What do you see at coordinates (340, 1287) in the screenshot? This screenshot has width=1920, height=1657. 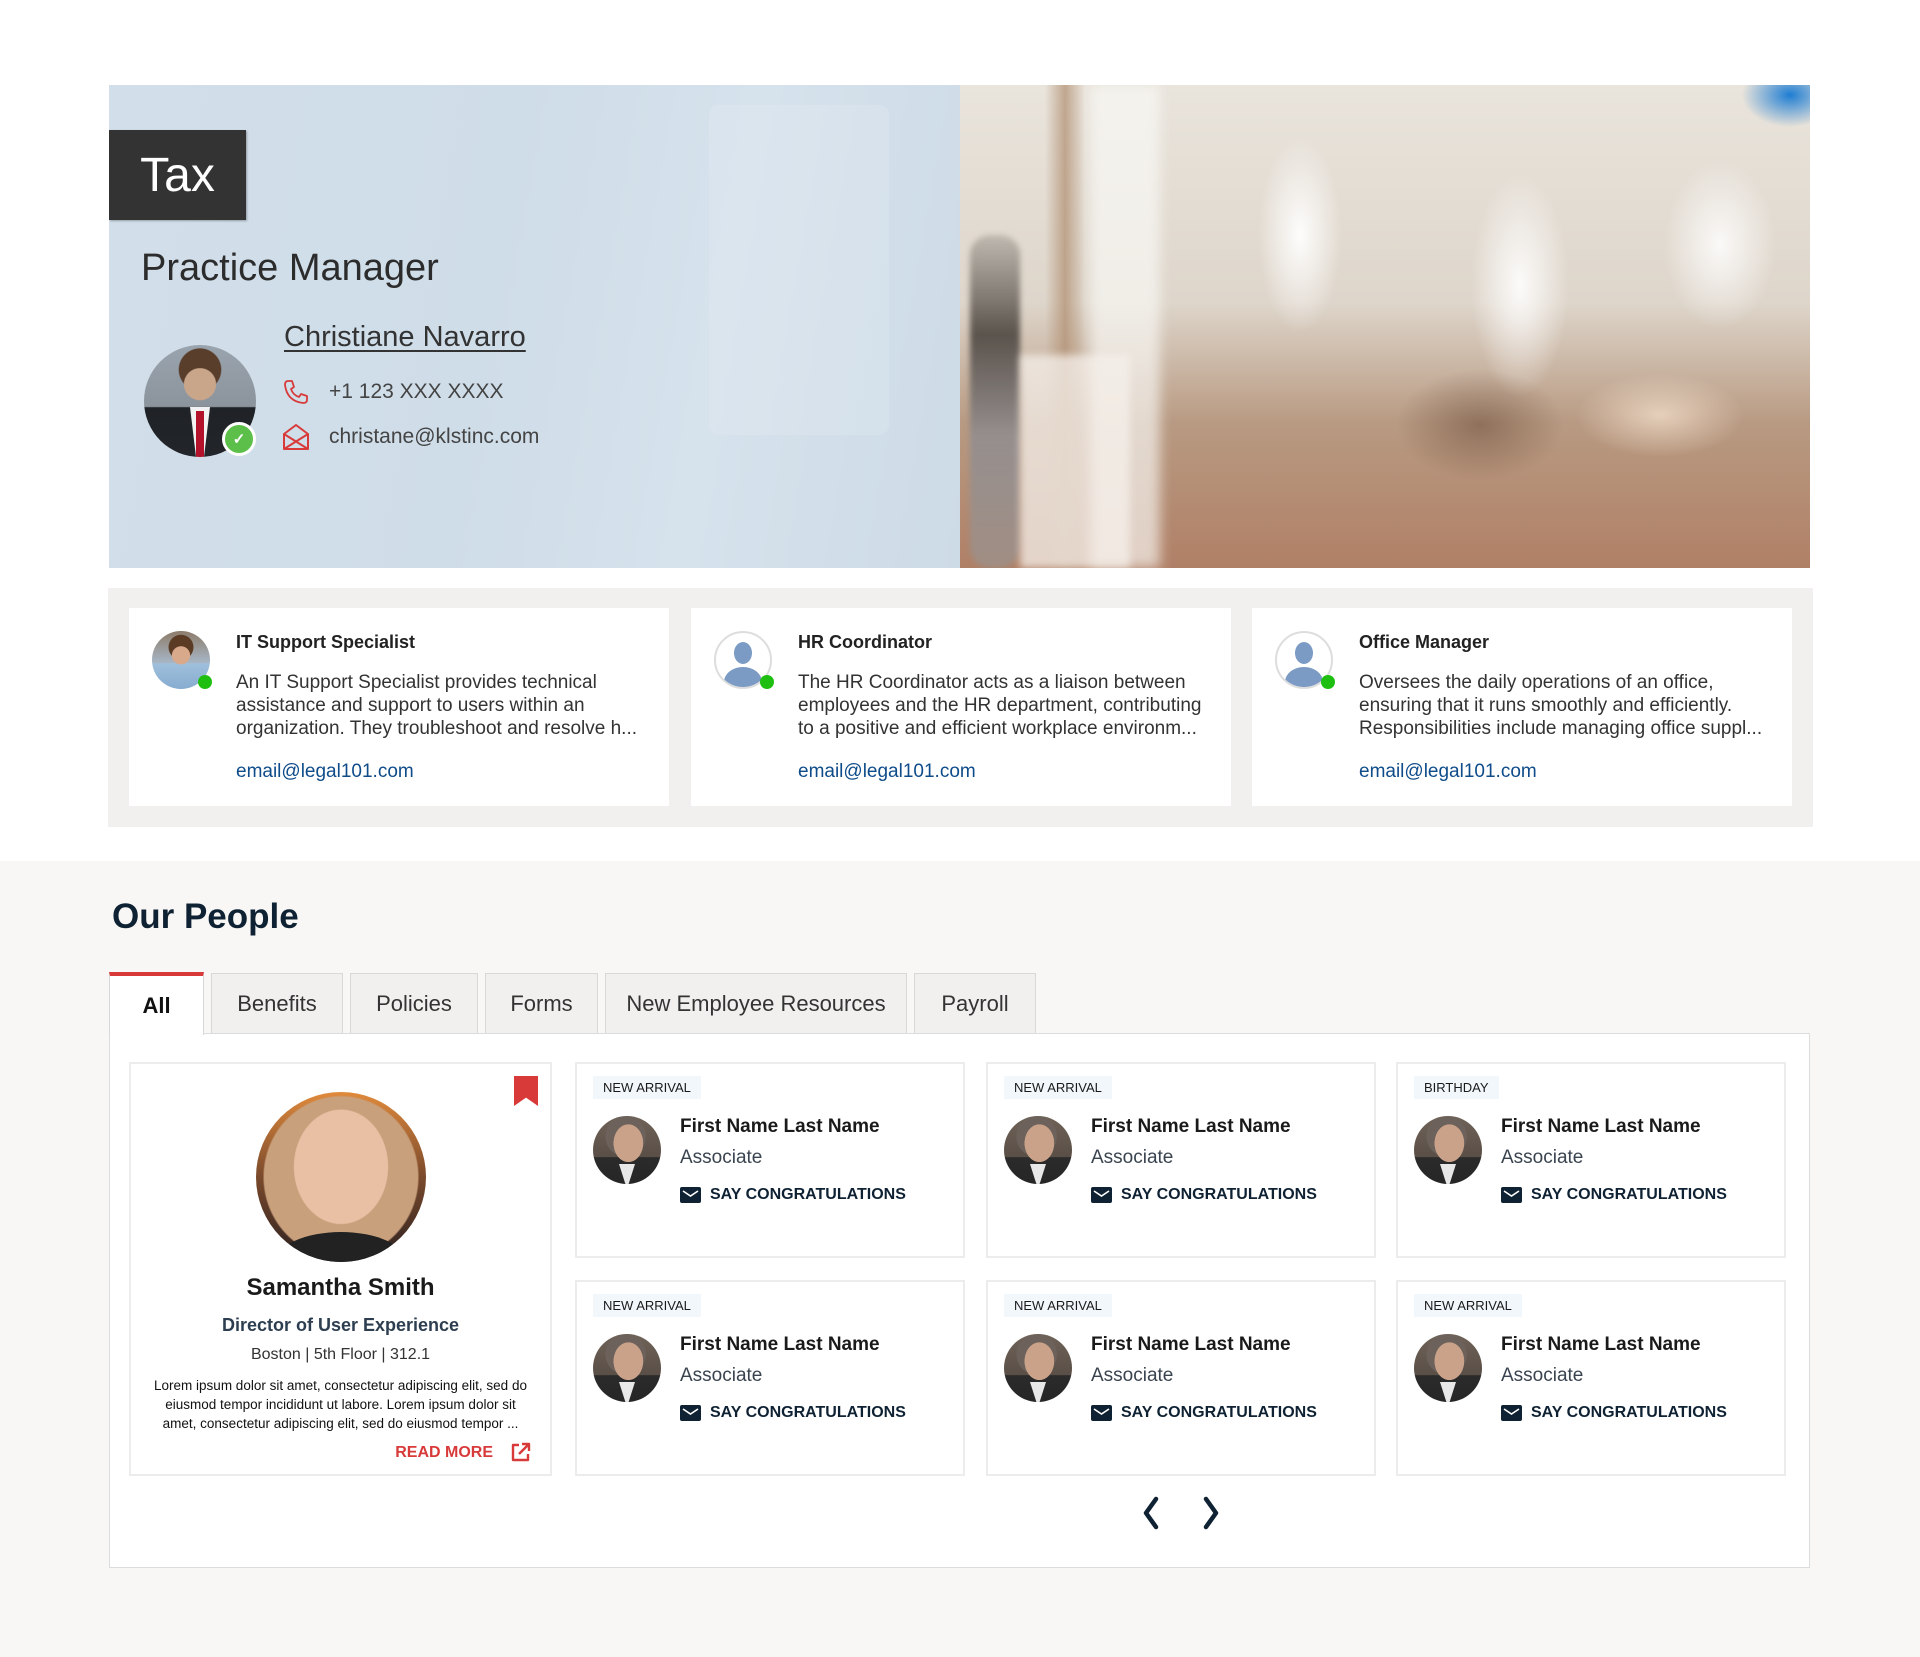 I see `person-name: Samantha Smith` at bounding box center [340, 1287].